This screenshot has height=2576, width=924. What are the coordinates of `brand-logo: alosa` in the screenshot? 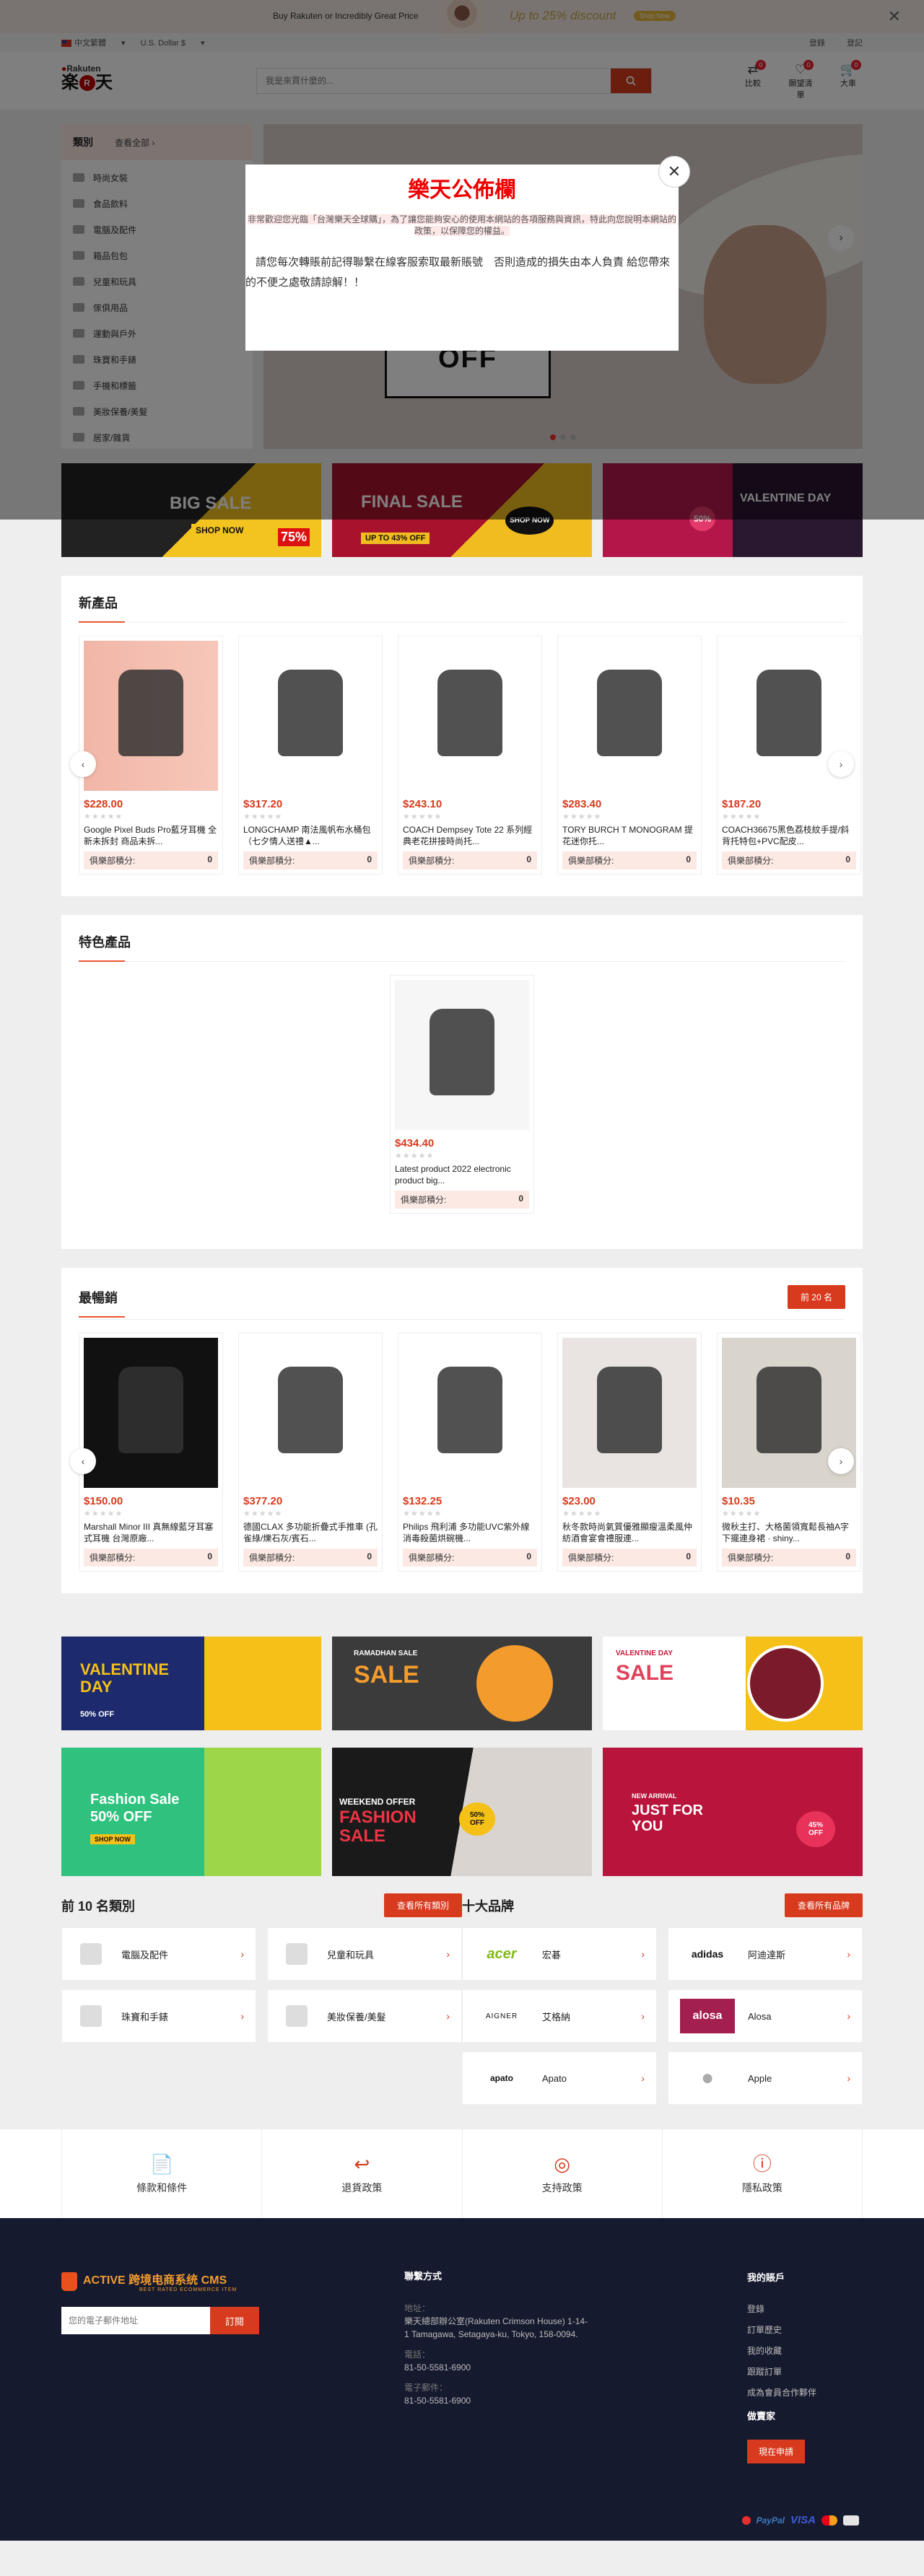 It's located at (707, 2016).